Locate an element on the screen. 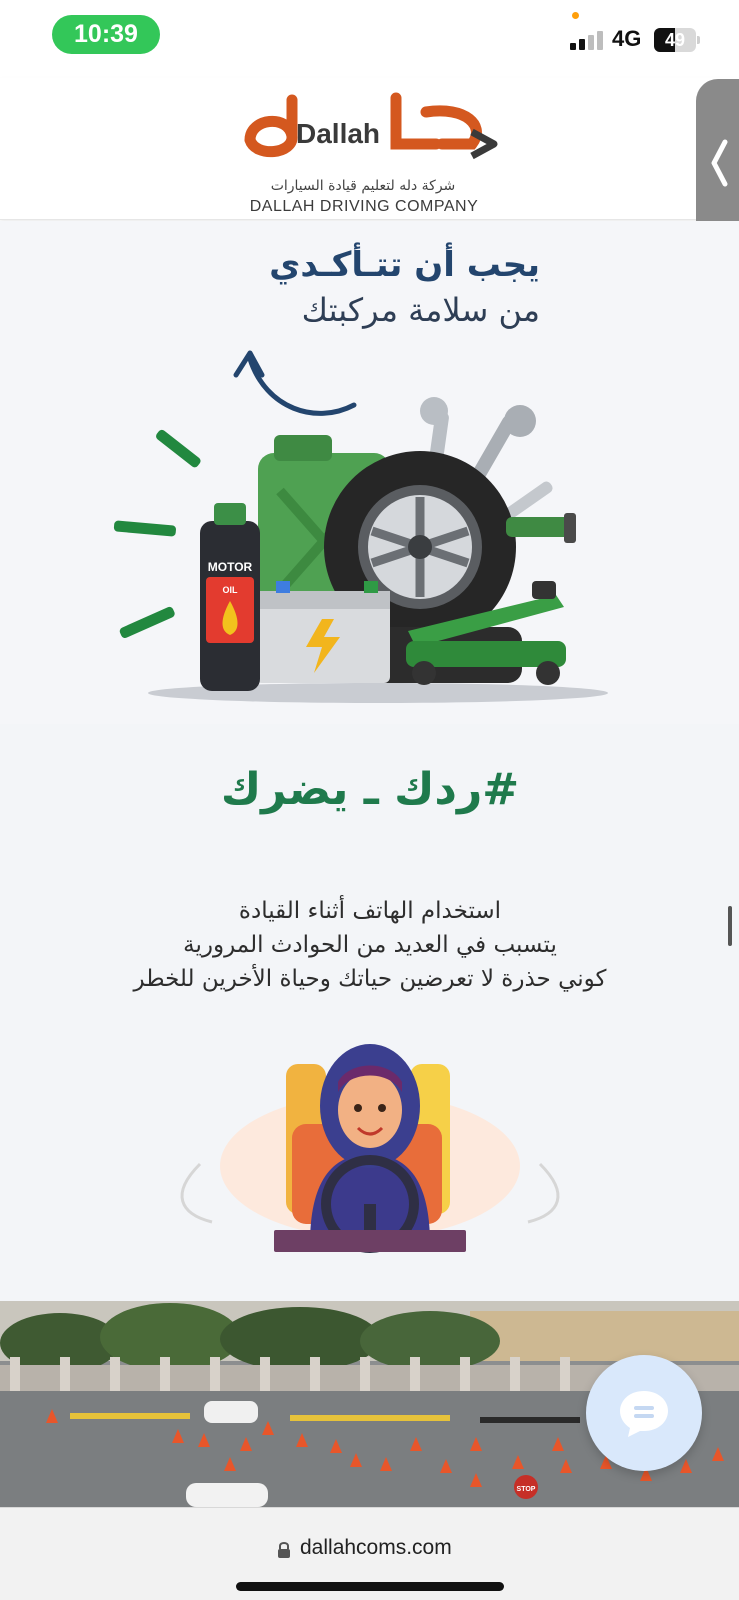 Image resolution: width=739 pixels, height=1600 pixels. browser-url-bar: dallahcoms.com is located at coordinates (369, 1553).